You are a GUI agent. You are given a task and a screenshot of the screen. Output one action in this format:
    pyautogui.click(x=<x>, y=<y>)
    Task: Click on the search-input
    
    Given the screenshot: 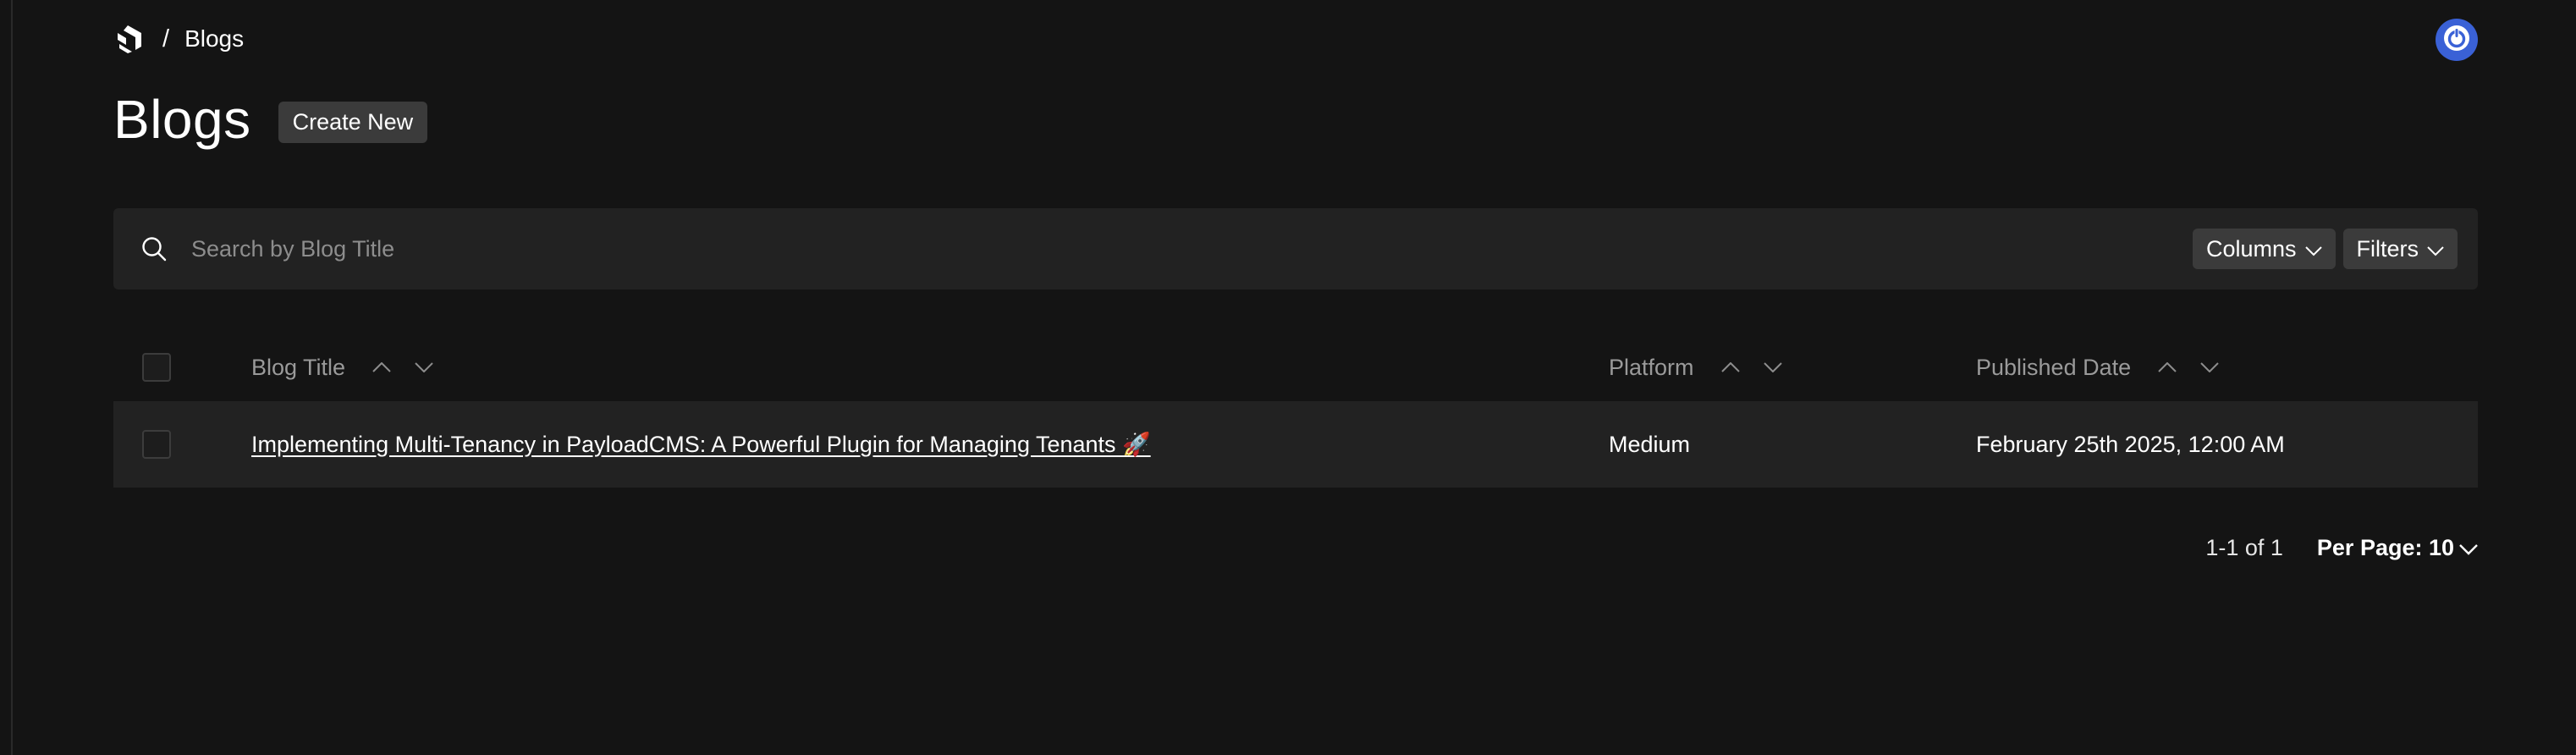 What is the action you would take?
    pyautogui.click(x=1191, y=248)
    